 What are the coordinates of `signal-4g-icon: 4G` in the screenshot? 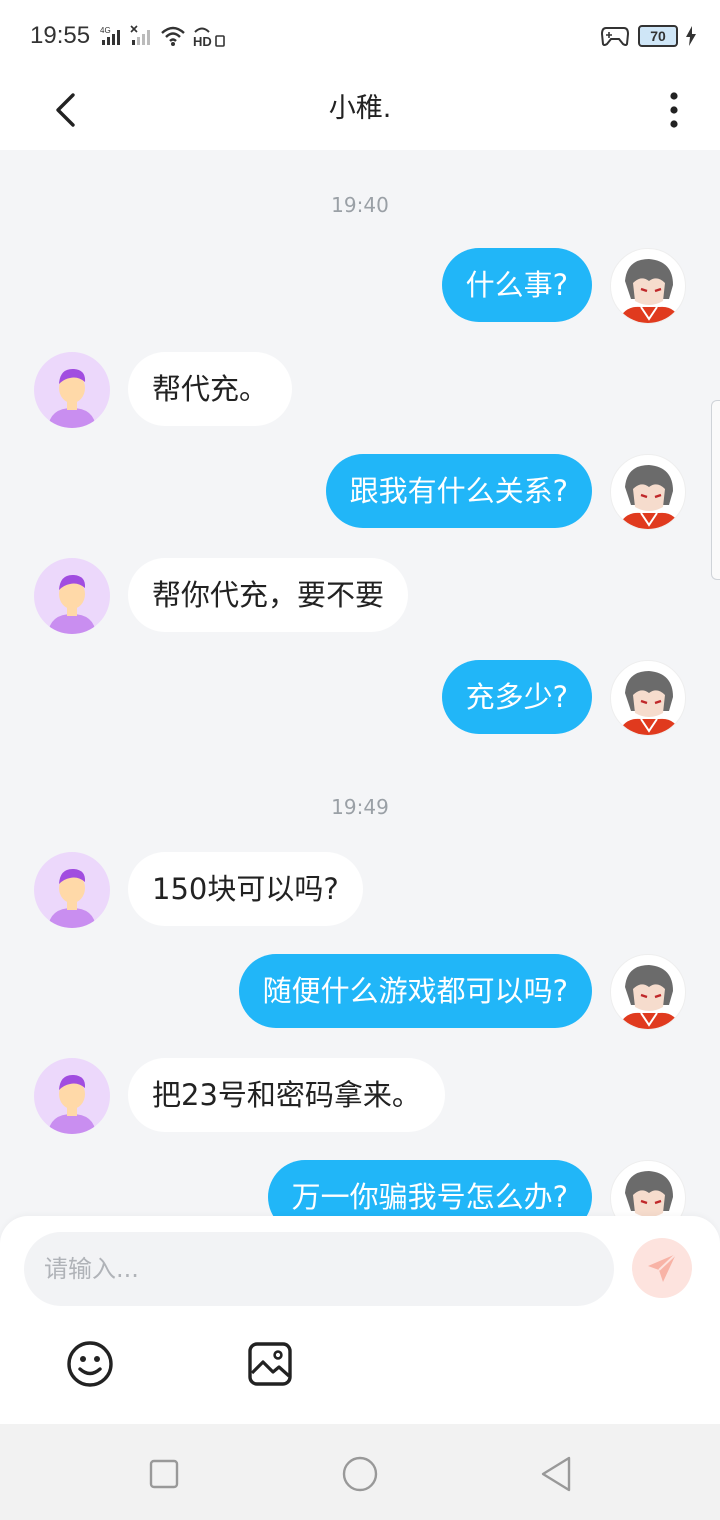 It's located at (110, 35).